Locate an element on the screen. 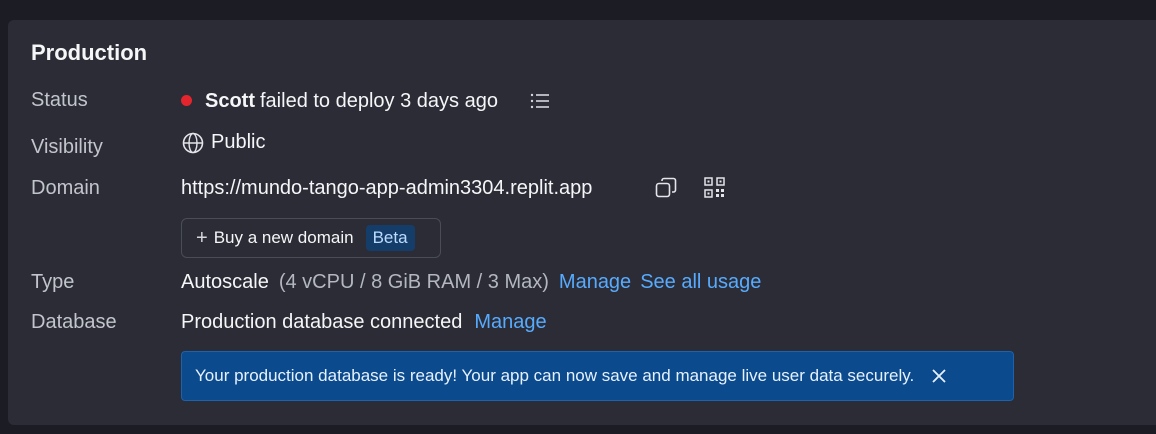  status-text: Scott failed to deploy 3 days ago is located at coordinates (351, 101).